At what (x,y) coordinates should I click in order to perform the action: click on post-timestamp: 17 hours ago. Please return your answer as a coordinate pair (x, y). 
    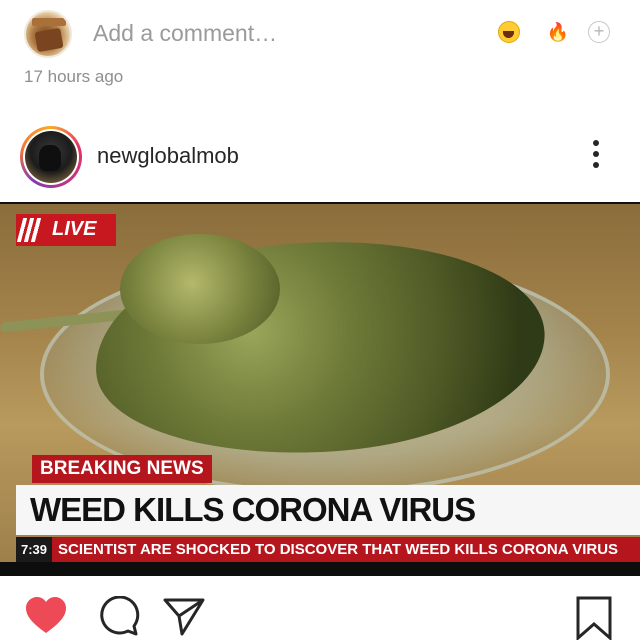
    Looking at the image, I should click on (74, 76).